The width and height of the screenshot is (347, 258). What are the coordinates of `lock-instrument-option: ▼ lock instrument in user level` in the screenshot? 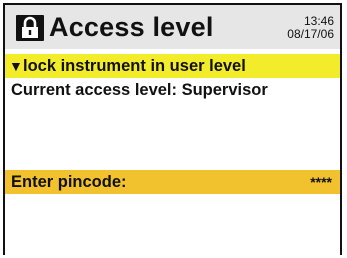 It's located at (172, 66).